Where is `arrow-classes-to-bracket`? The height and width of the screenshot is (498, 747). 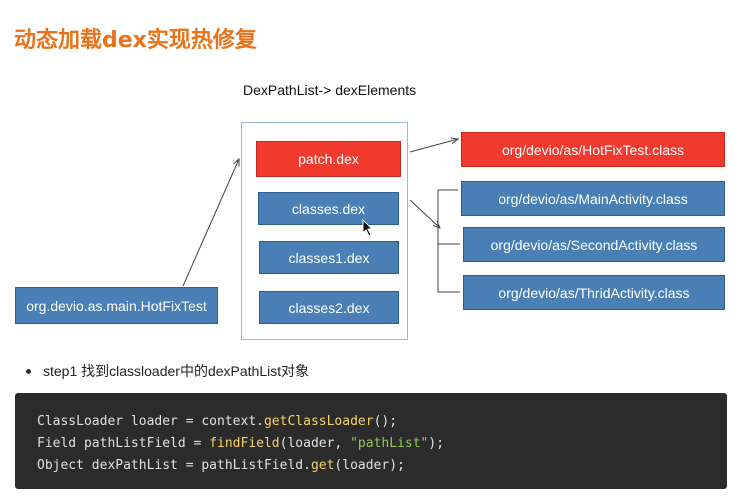
arrow-classes-to-bracket is located at coordinates (424, 213).